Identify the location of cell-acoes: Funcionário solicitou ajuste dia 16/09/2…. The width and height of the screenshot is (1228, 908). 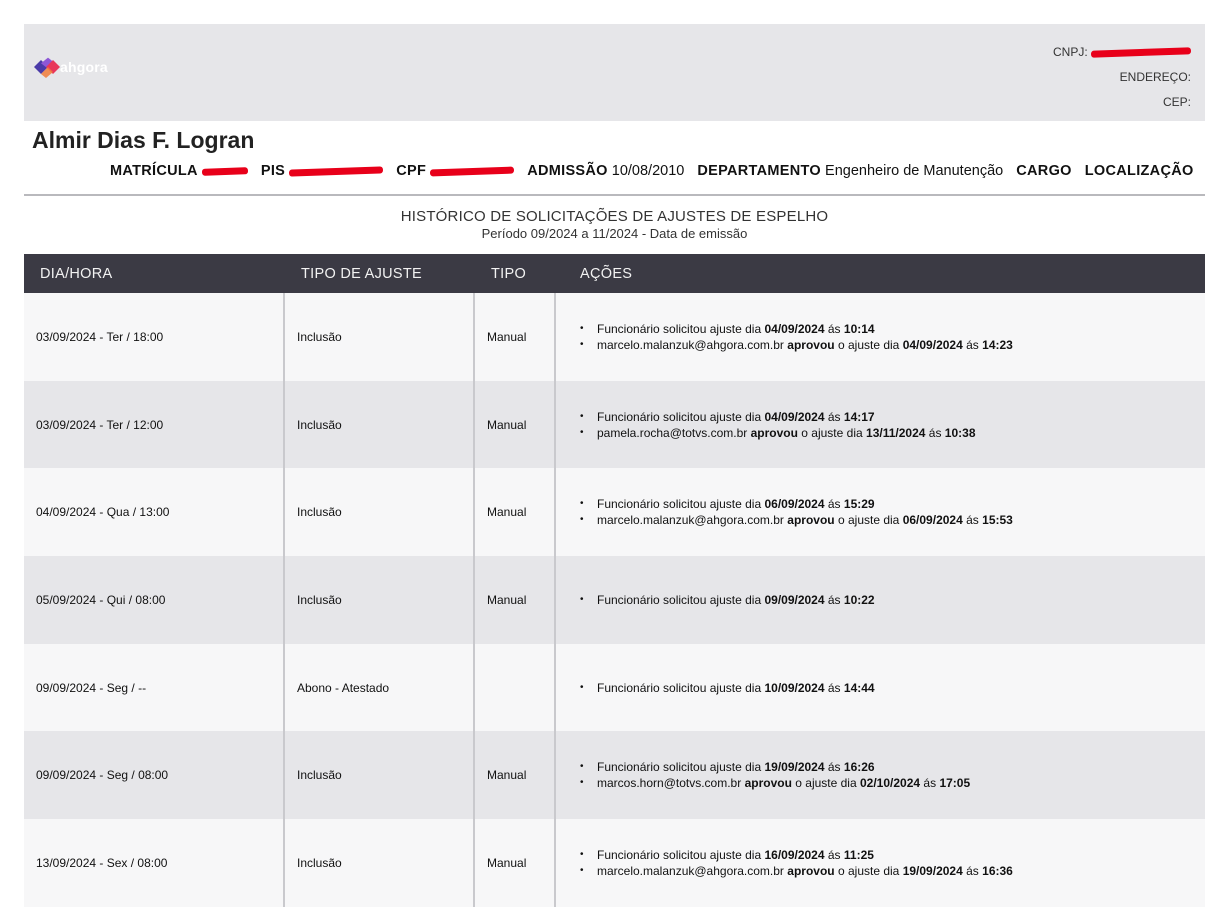
(880, 863).